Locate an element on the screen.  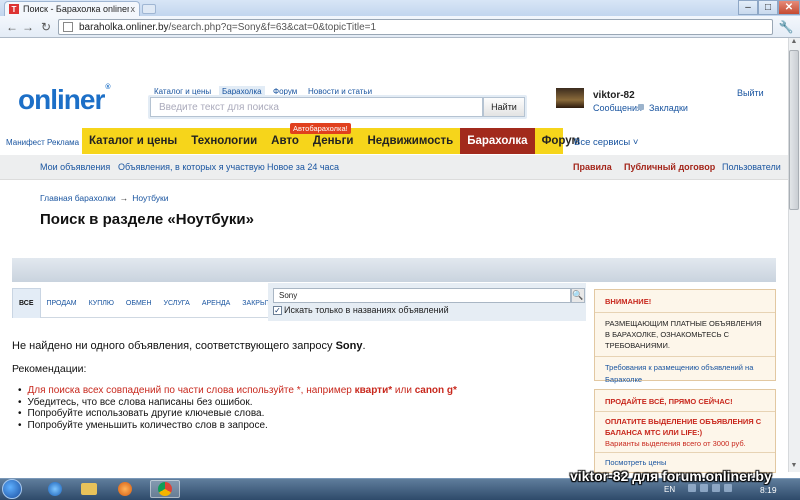
ie-icon is located at coordinates (55, 489).